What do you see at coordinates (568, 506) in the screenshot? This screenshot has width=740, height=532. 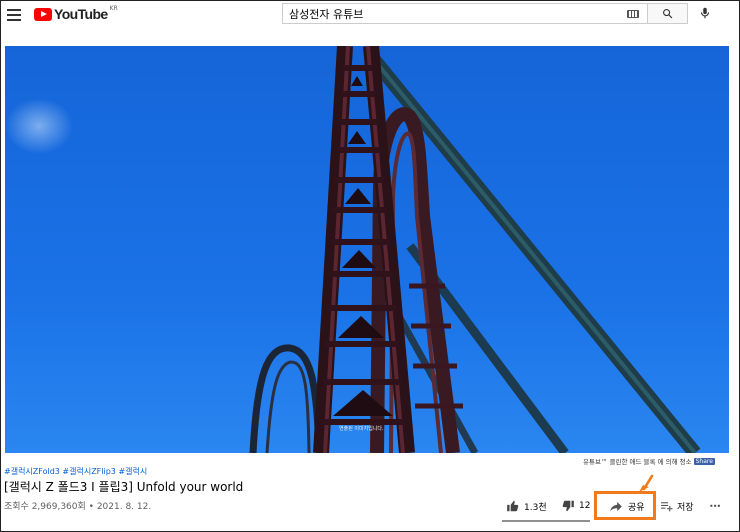 I see `thumbs-down-icon` at bounding box center [568, 506].